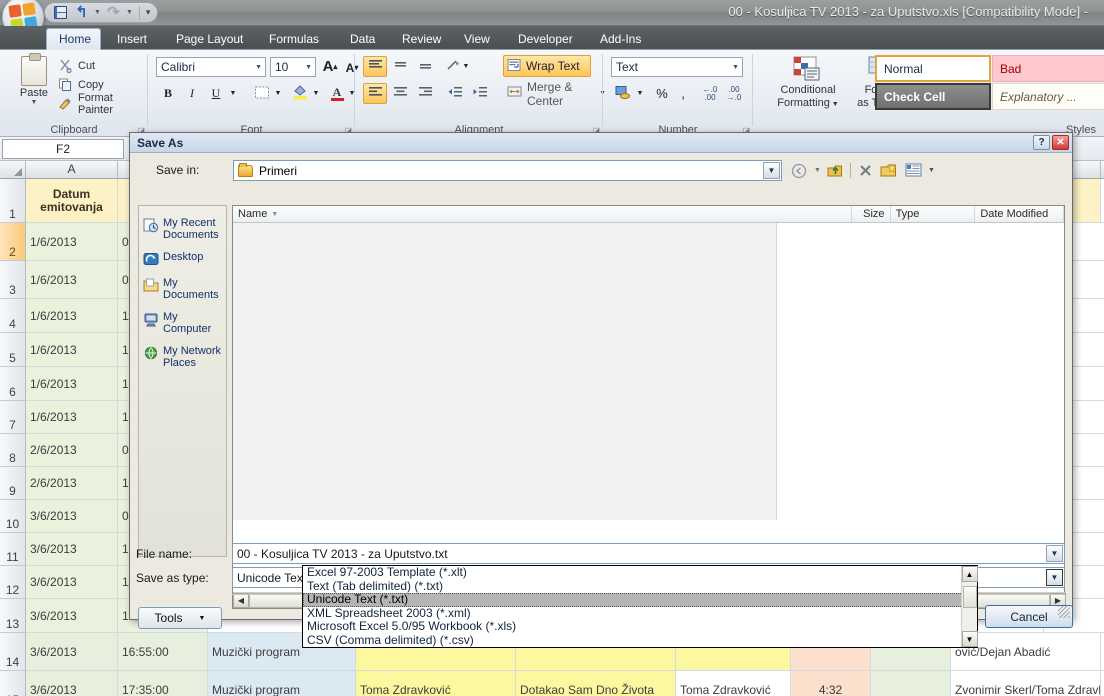 The height and width of the screenshot is (696, 1104). Describe the element at coordinates (81, 12) in the screenshot. I see `undo-button: ↰` at that location.